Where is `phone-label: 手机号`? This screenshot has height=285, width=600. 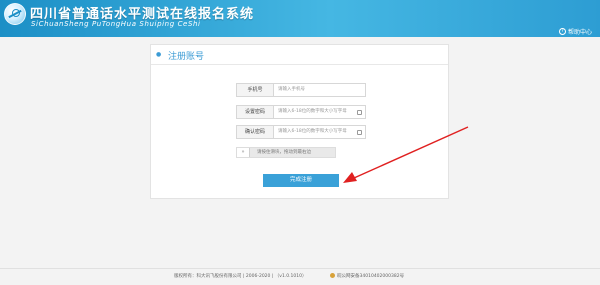
phone-label: 手机号 is located at coordinates (255, 90).